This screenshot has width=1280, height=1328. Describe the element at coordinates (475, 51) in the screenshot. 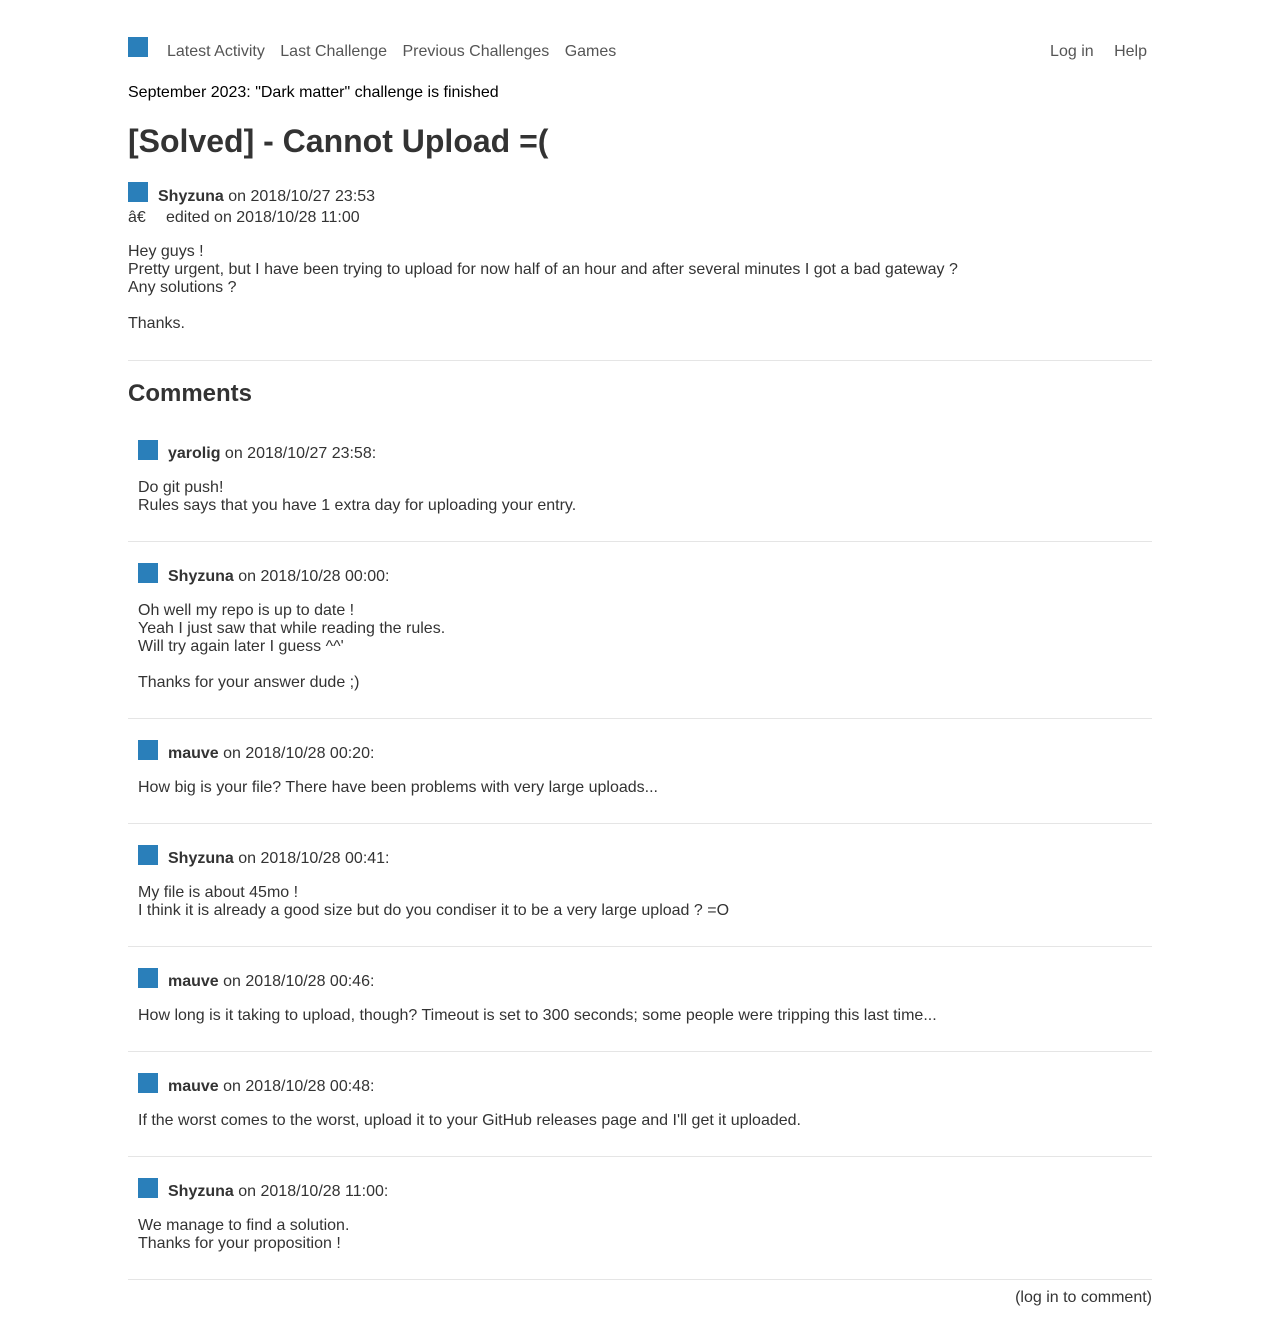

I see `nav-previous-challenges: Previous Challenges` at that location.